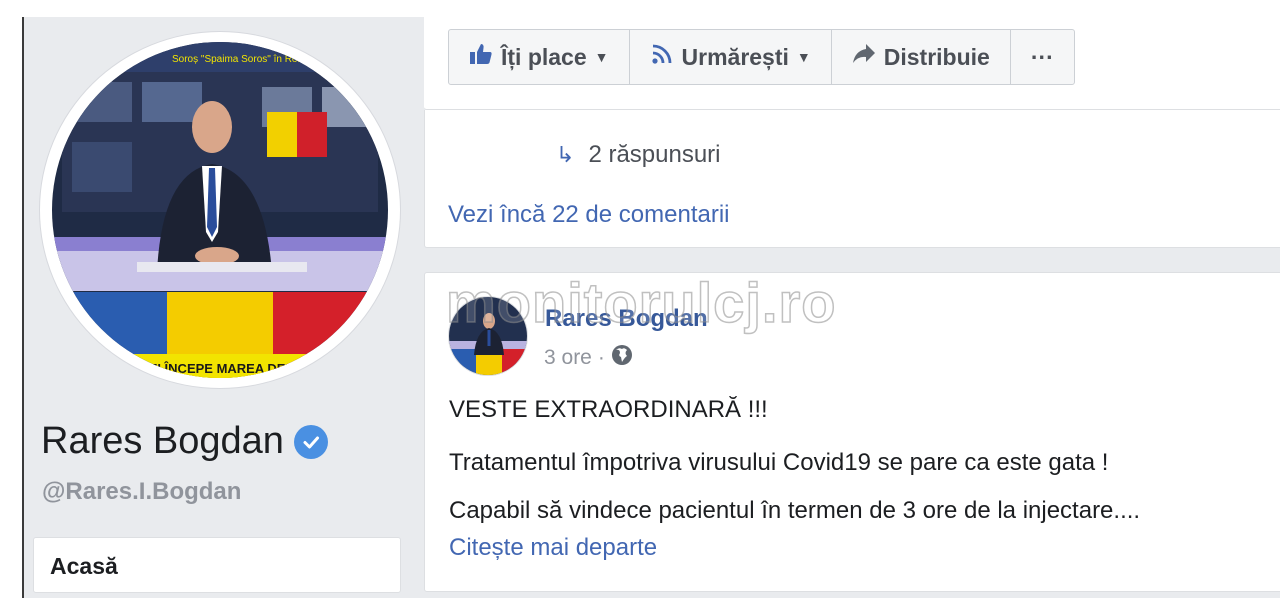  I want to click on follow-button: Urmărești ▼, so click(731, 57).